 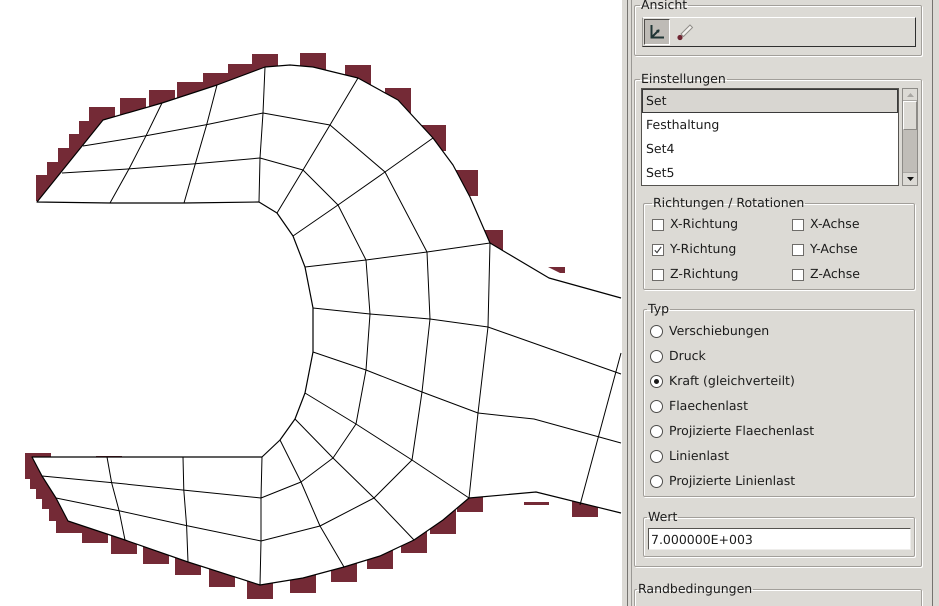 What do you see at coordinates (719, 331) in the screenshot?
I see `radio-label: Verschiebungen` at bounding box center [719, 331].